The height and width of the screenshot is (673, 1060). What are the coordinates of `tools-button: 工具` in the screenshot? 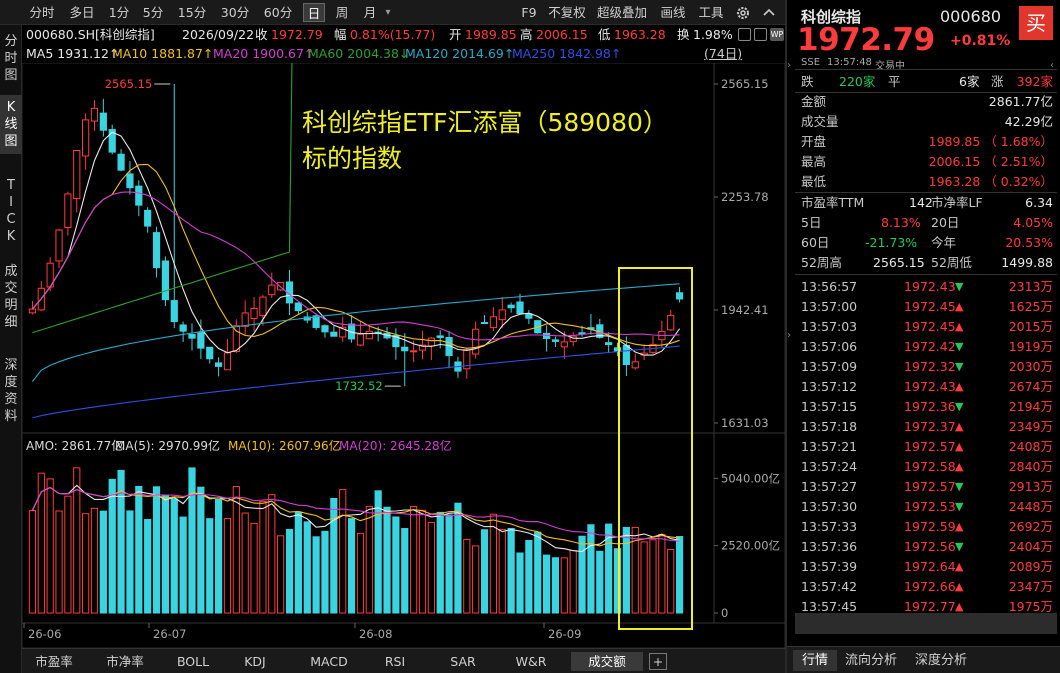 It's located at (711, 12).